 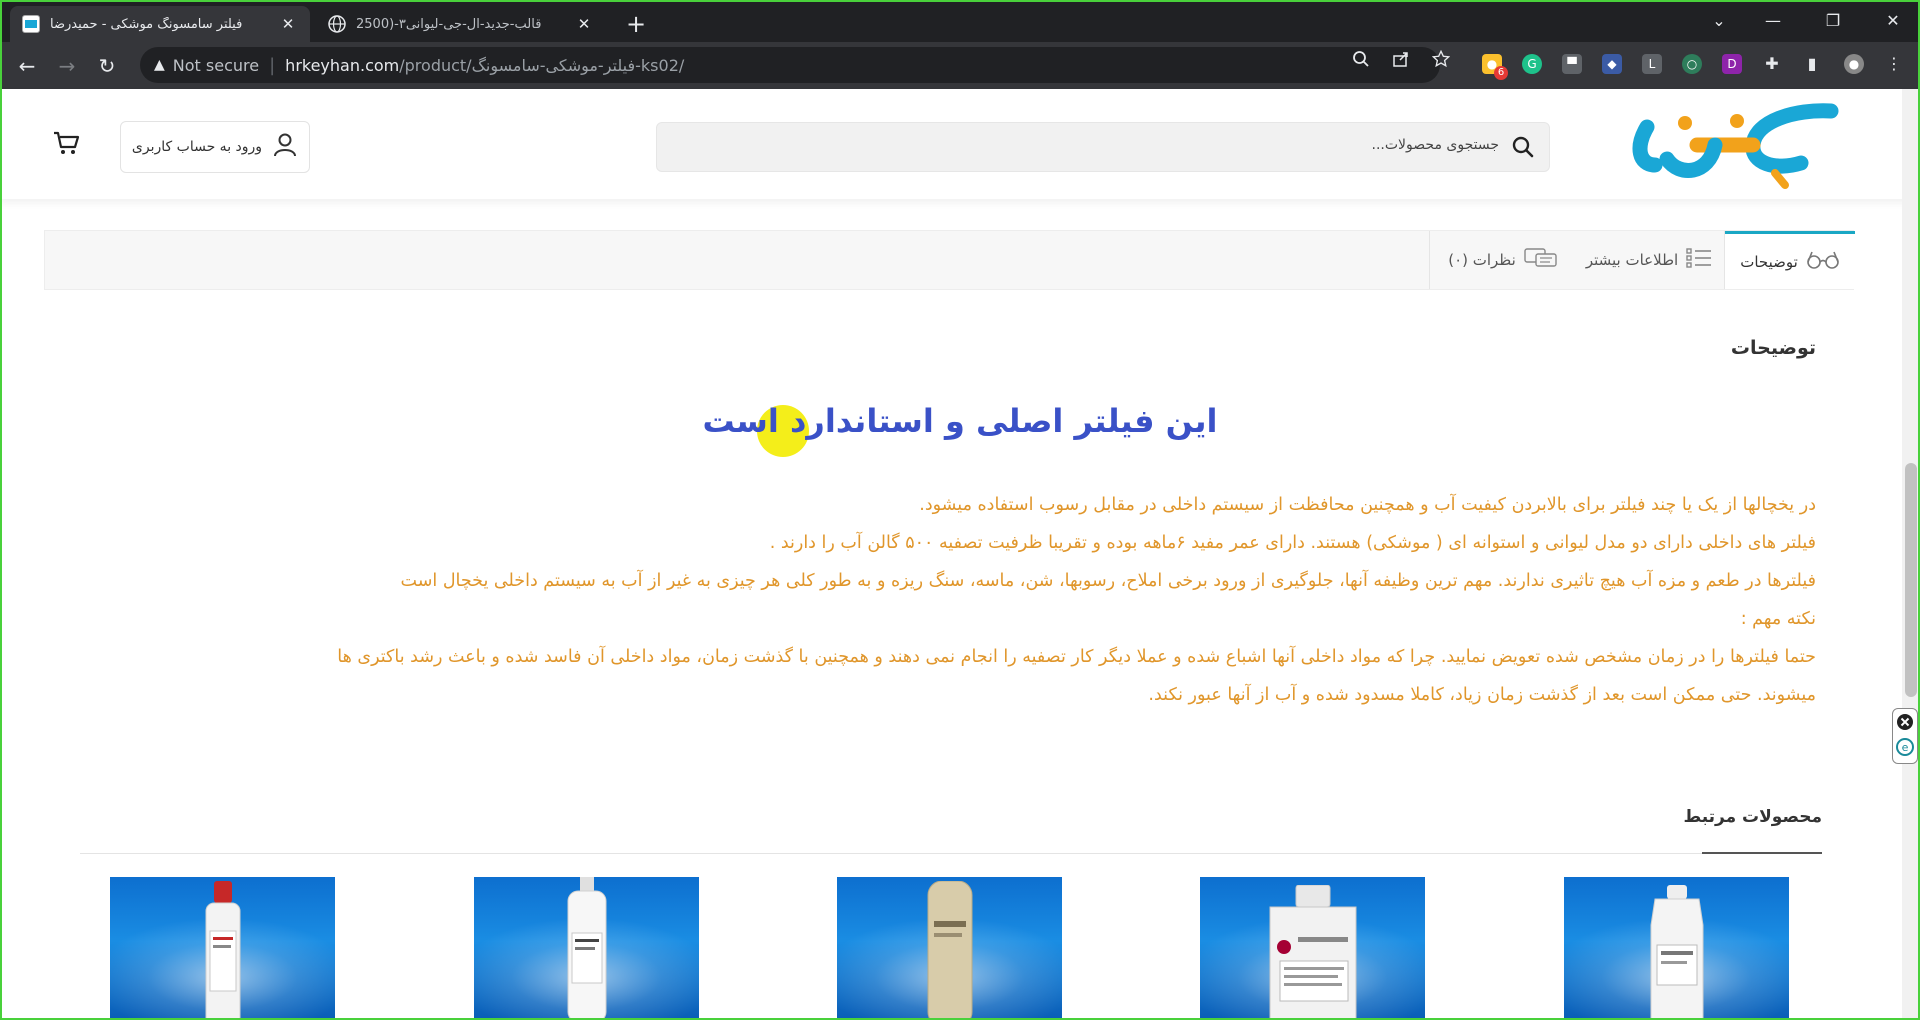 I want to click on tab-title: فیلتر سامسونگ موشکی - حمیدرضا, so click(x=146, y=24).